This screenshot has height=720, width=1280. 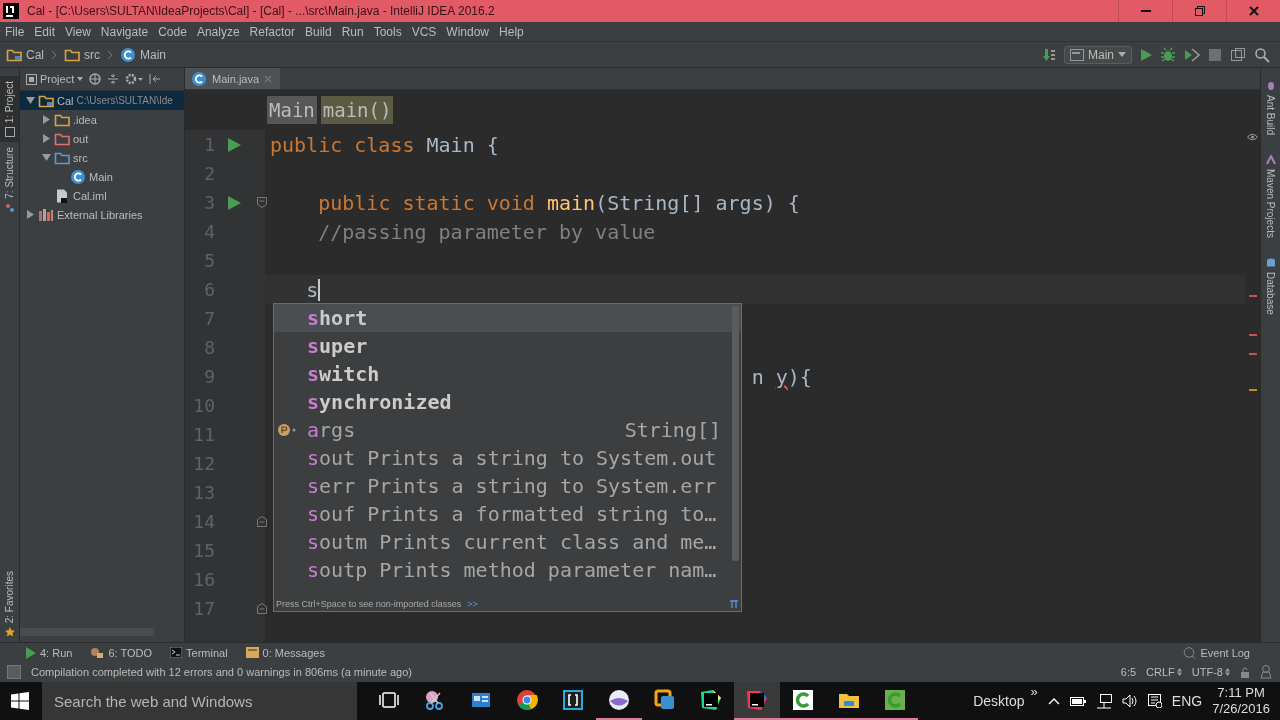 I want to click on code-line: n y){, so click(x=781, y=376).